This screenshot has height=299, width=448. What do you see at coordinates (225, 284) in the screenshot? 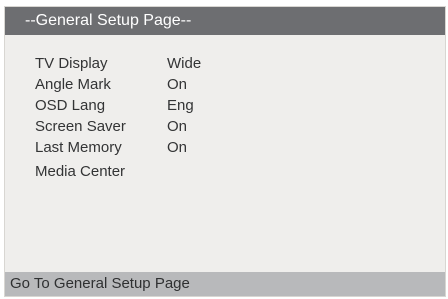
I see `status-bar: Go To General Setup Page` at bounding box center [225, 284].